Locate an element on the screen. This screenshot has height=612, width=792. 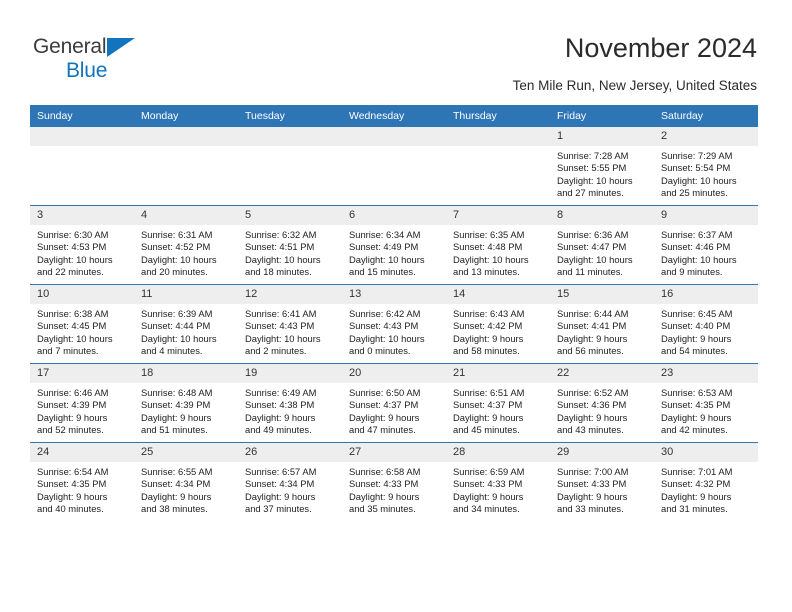
sunrise-time: Sunrise: 6:39 AM is located at coordinates (177, 313).